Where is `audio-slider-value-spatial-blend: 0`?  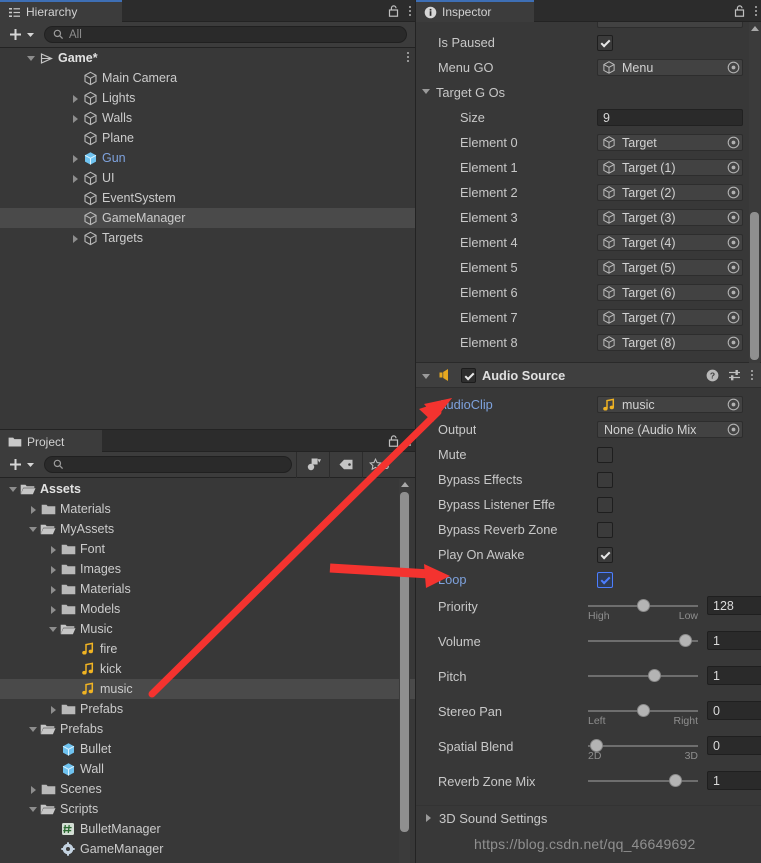 audio-slider-value-spatial-blend: 0 is located at coordinates (734, 745).